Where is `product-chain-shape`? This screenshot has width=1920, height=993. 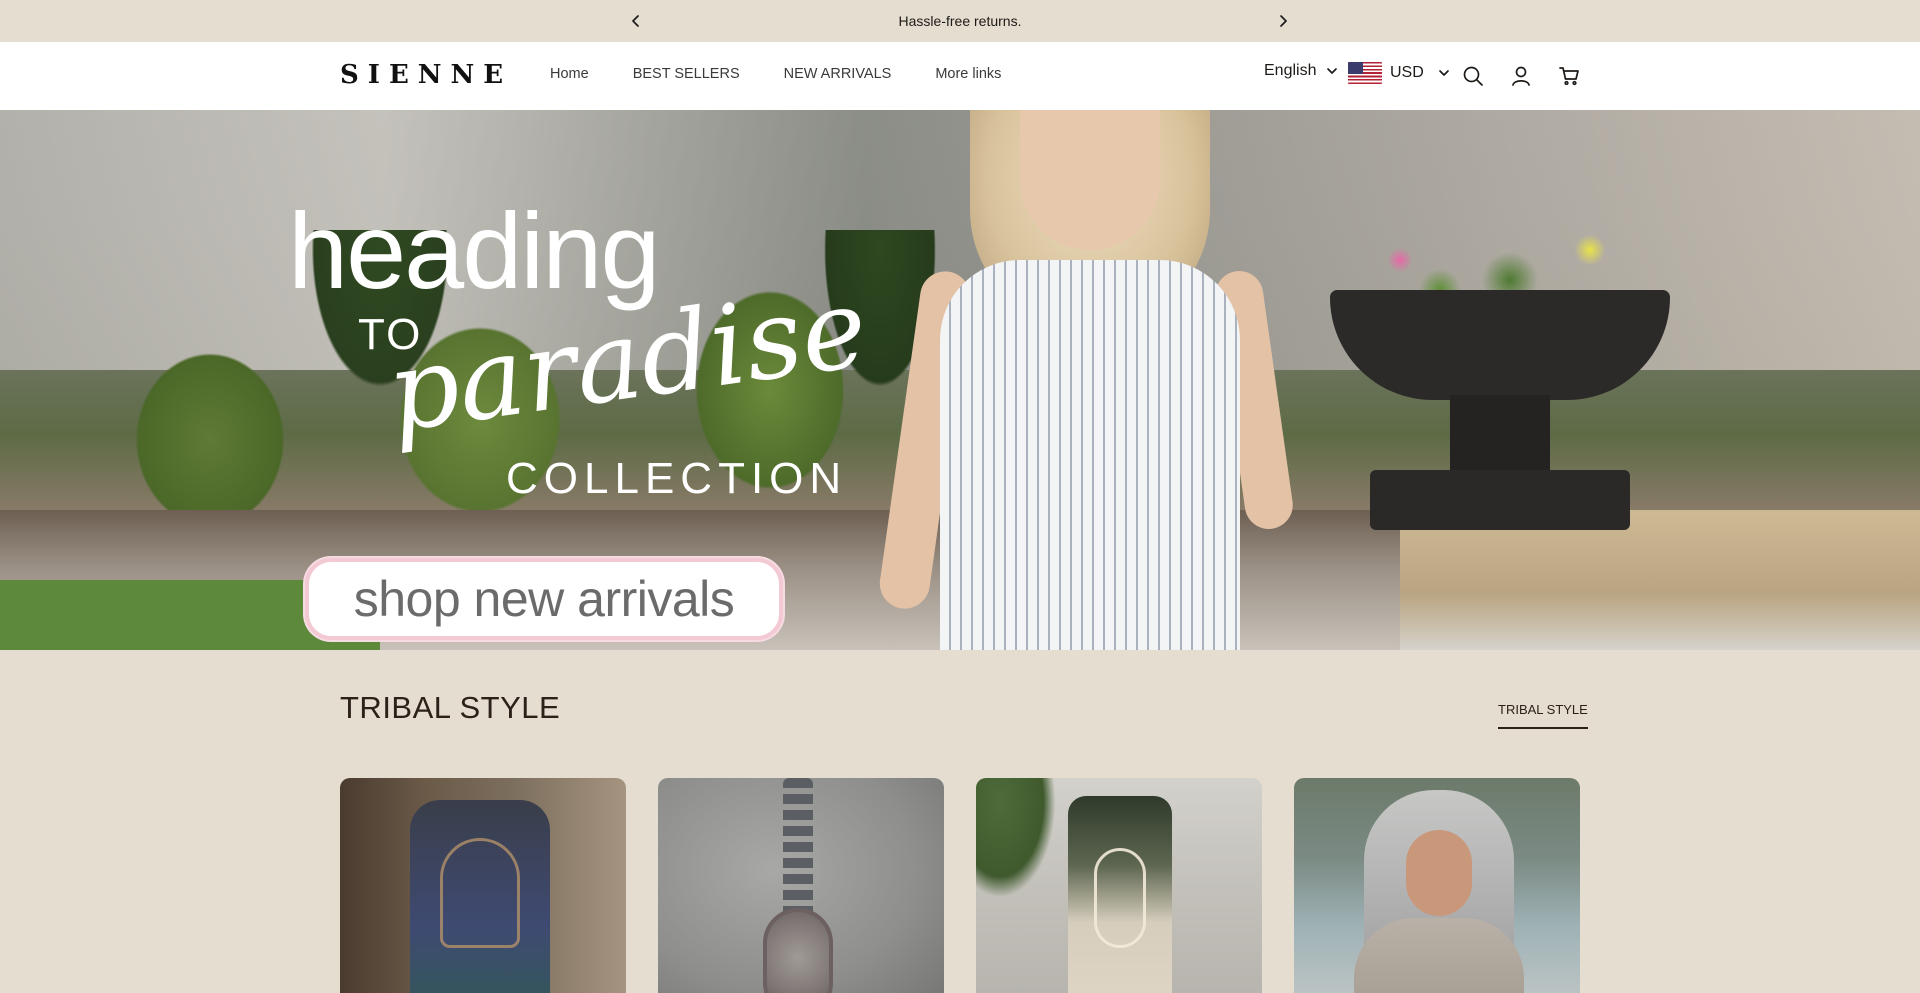 product-chain-shape is located at coordinates (798, 848).